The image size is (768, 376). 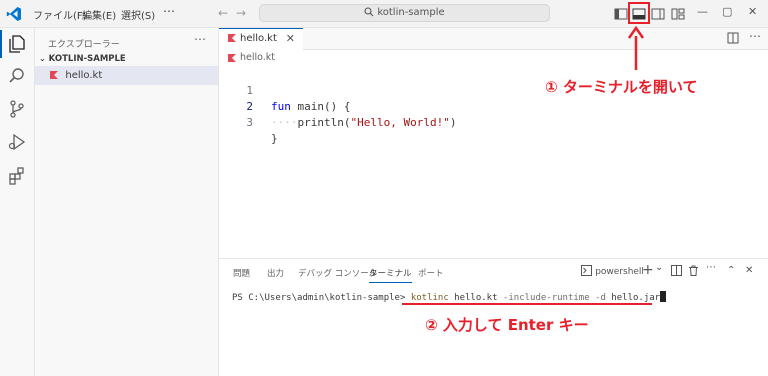 I want to click on command-center-search: kotlin-sample, so click(x=404, y=13).